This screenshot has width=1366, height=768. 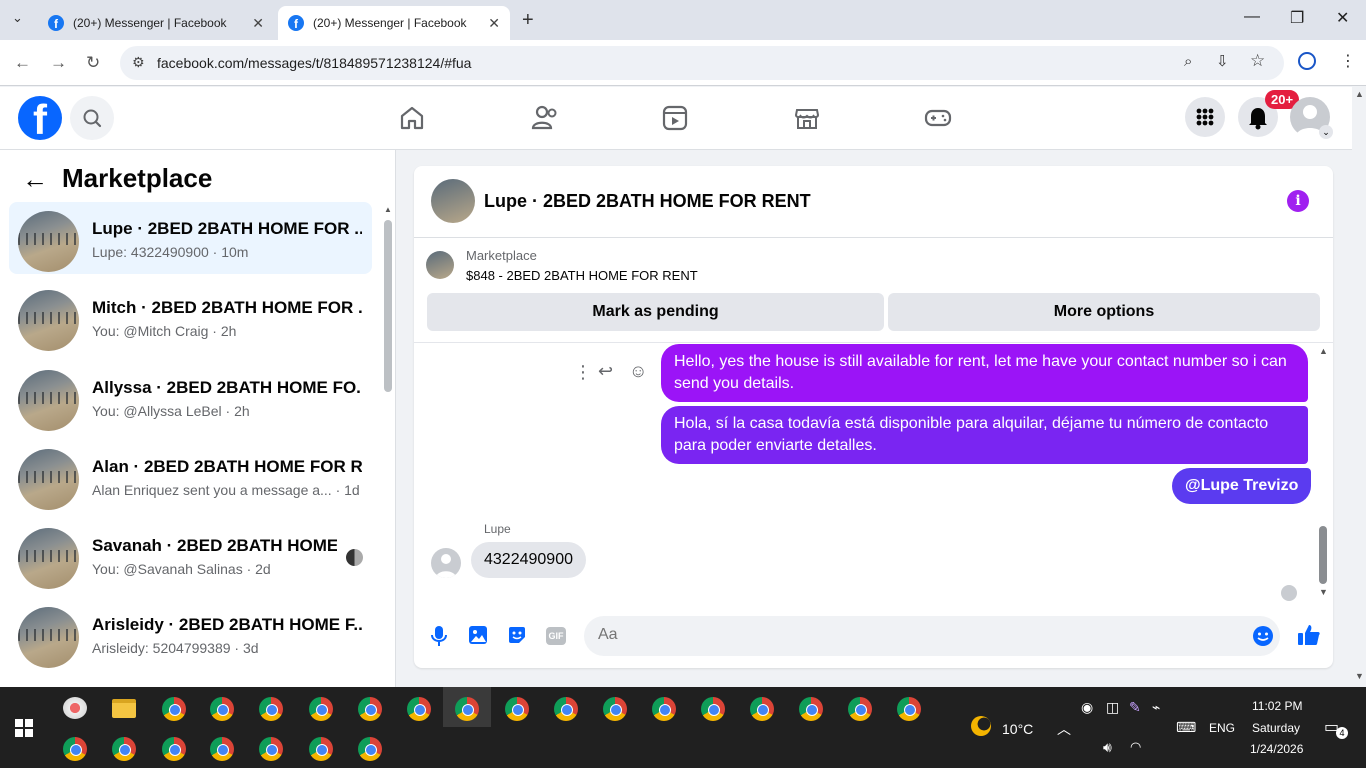 What do you see at coordinates (40, 118) in the screenshot?
I see `facebook-logo: f` at bounding box center [40, 118].